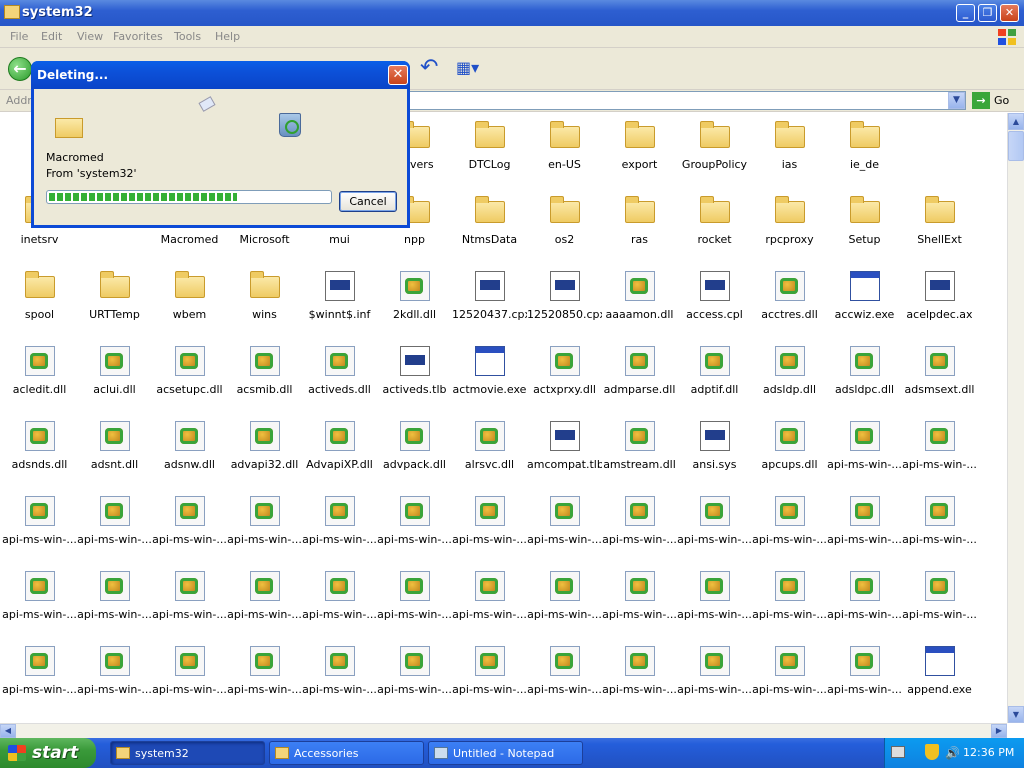 This screenshot has width=1024, height=768. What do you see at coordinates (51, 36) in the screenshot?
I see `menu-edit: Edit` at bounding box center [51, 36].